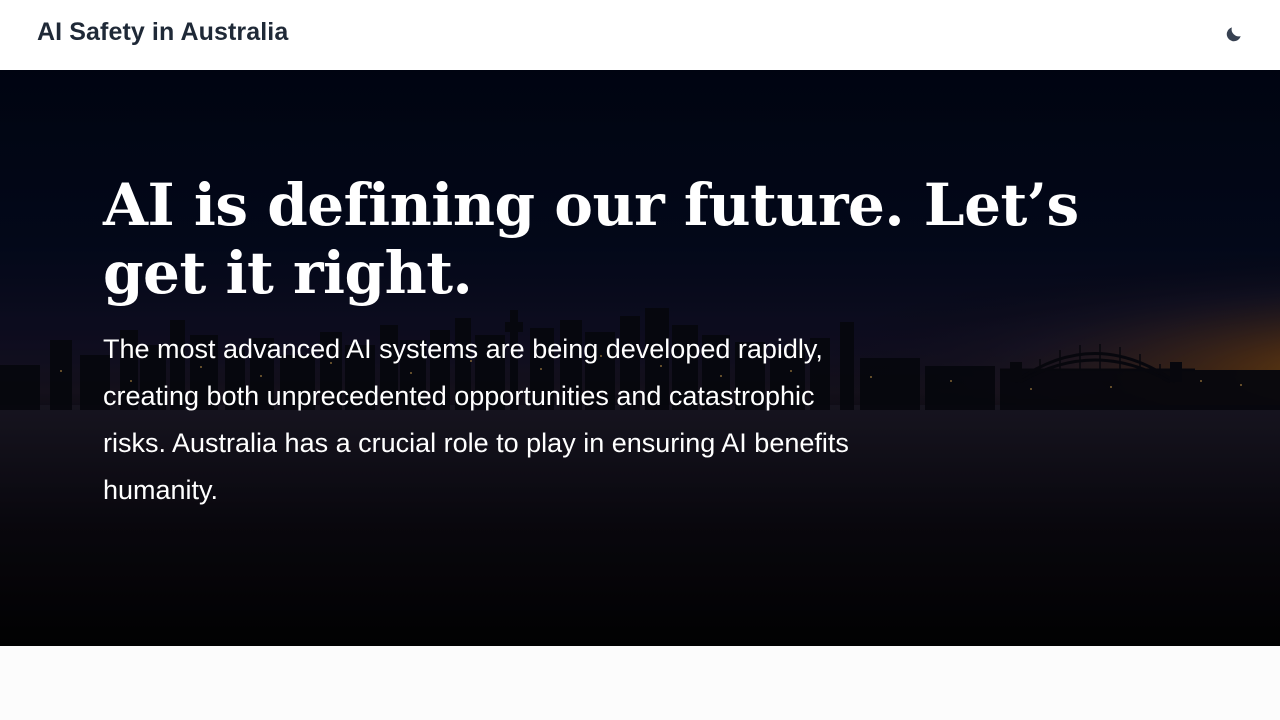  I want to click on moon-icon, so click(1233, 34).